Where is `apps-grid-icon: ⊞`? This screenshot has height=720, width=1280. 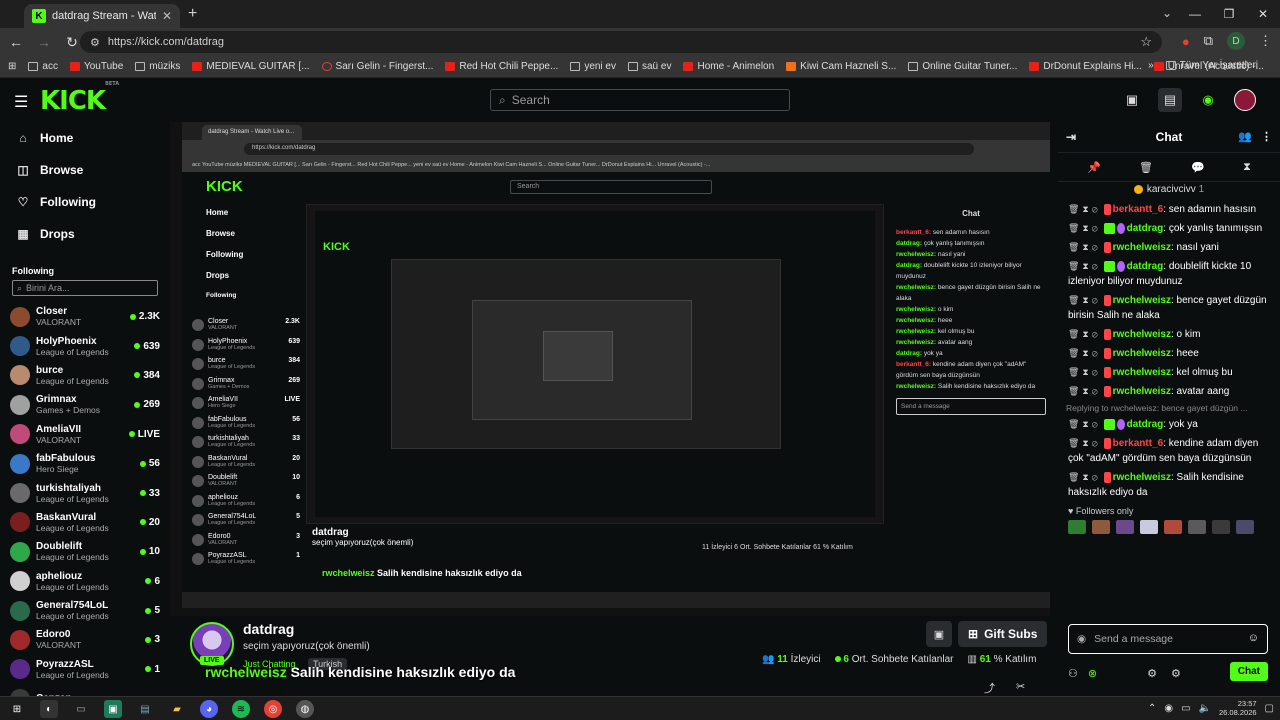
apps-grid-icon: ⊞ is located at coordinates (12, 66).